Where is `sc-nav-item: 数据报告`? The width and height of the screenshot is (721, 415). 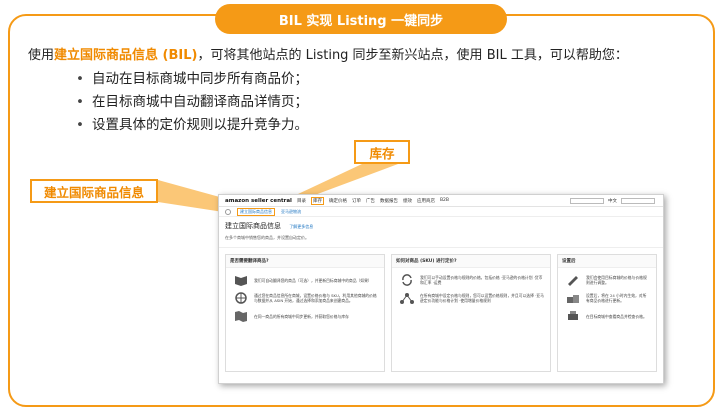 sc-nav-item: 数据报告 is located at coordinates (389, 201).